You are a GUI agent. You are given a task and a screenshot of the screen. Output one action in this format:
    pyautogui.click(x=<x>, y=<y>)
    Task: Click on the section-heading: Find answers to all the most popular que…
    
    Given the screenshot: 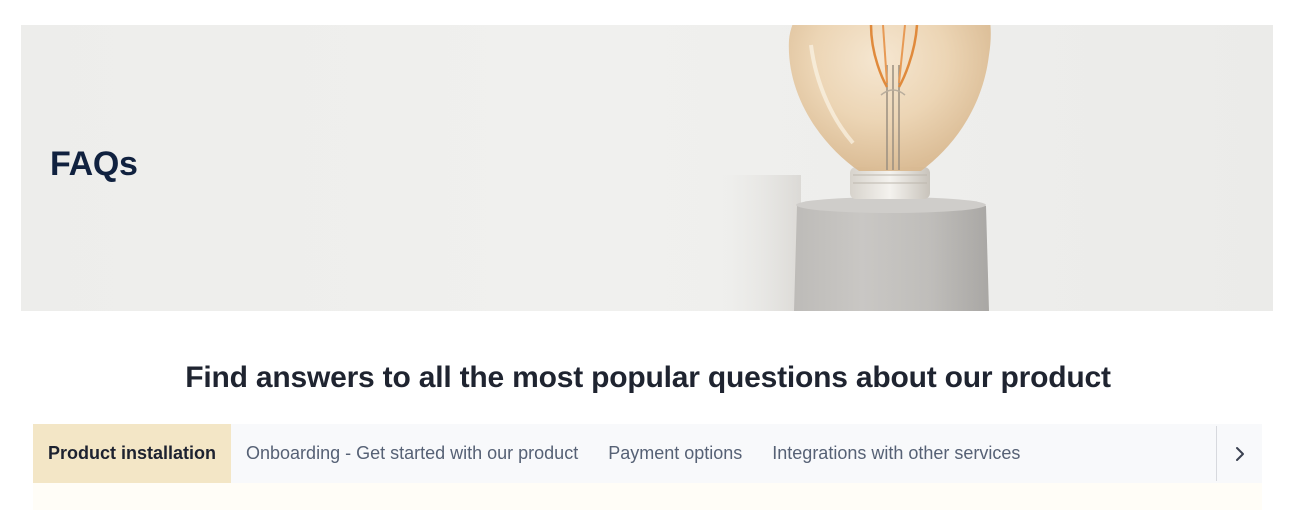 What is the action you would take?
    pyautogui.click(x=648, y=377)
    